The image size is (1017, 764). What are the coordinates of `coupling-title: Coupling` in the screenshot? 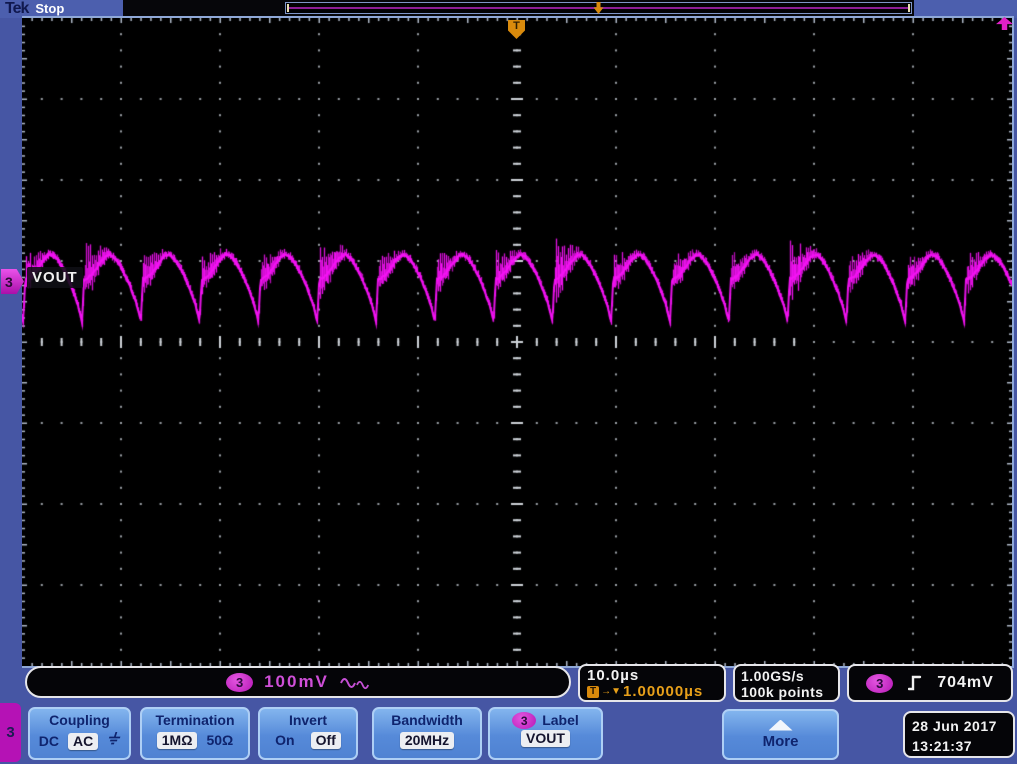 It's located at (79, 720).